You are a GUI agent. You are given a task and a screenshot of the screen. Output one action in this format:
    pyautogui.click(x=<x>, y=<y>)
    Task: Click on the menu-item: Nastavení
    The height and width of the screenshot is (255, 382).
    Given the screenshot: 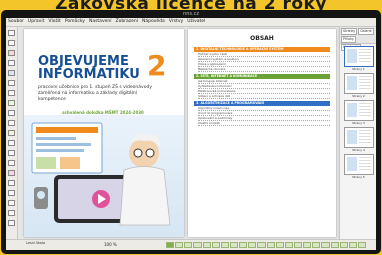 What is the action you would take?
    pyautogui.click(x=100, y=22)
    